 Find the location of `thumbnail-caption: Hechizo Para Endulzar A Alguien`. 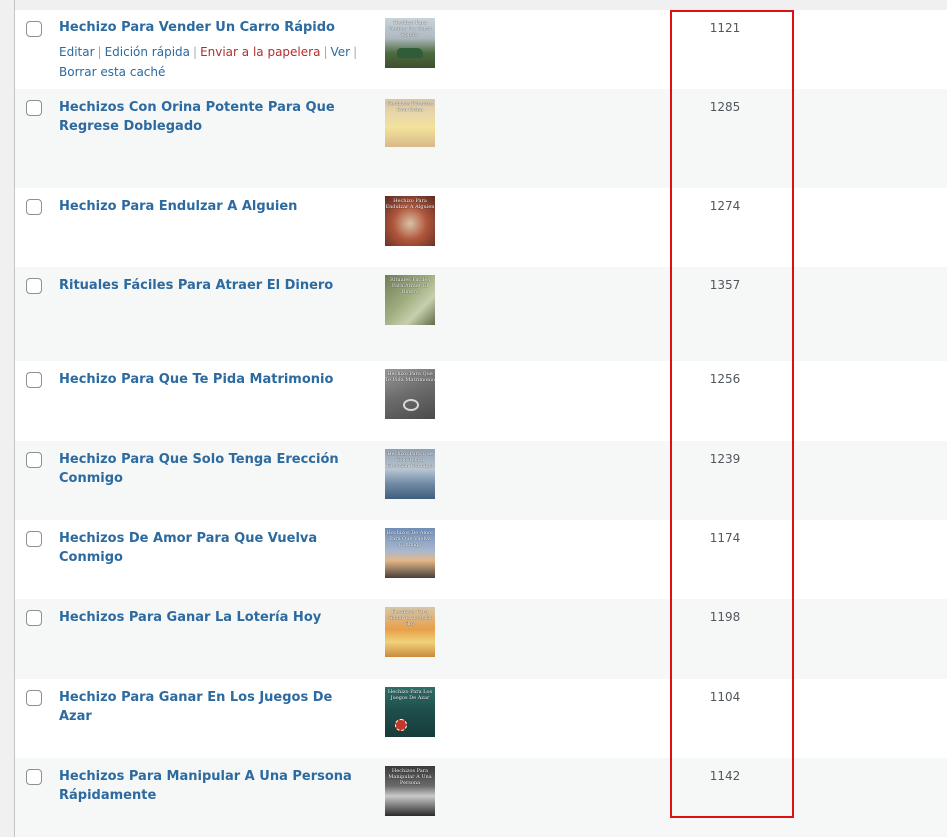

thumbnail-caption: Hechizo Para Endulzar A Alguien is located at coordinates (410, 204).